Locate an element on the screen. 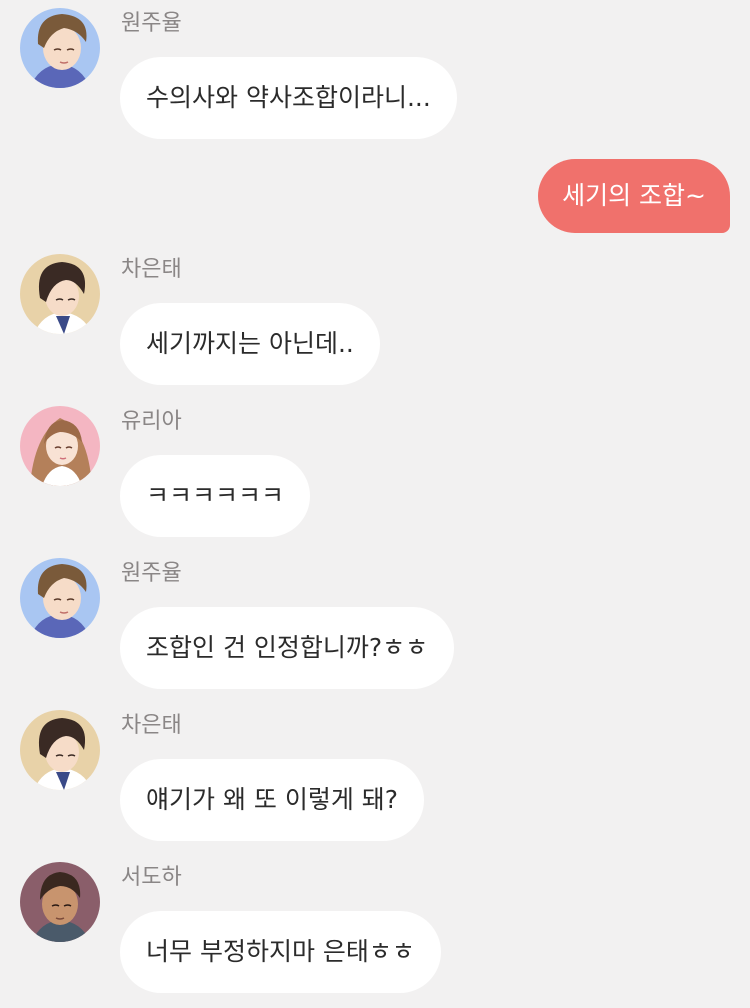 Image resolution: width=750 pixels, height=1008 pixels. message-bubble: 세기까지는 아닌데.. is located at coordinates (250, 344).